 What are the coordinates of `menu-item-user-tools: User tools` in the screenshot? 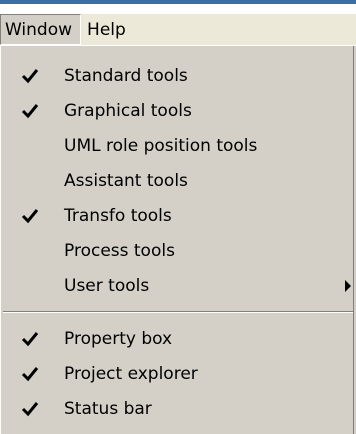 It's located at (176, 286).